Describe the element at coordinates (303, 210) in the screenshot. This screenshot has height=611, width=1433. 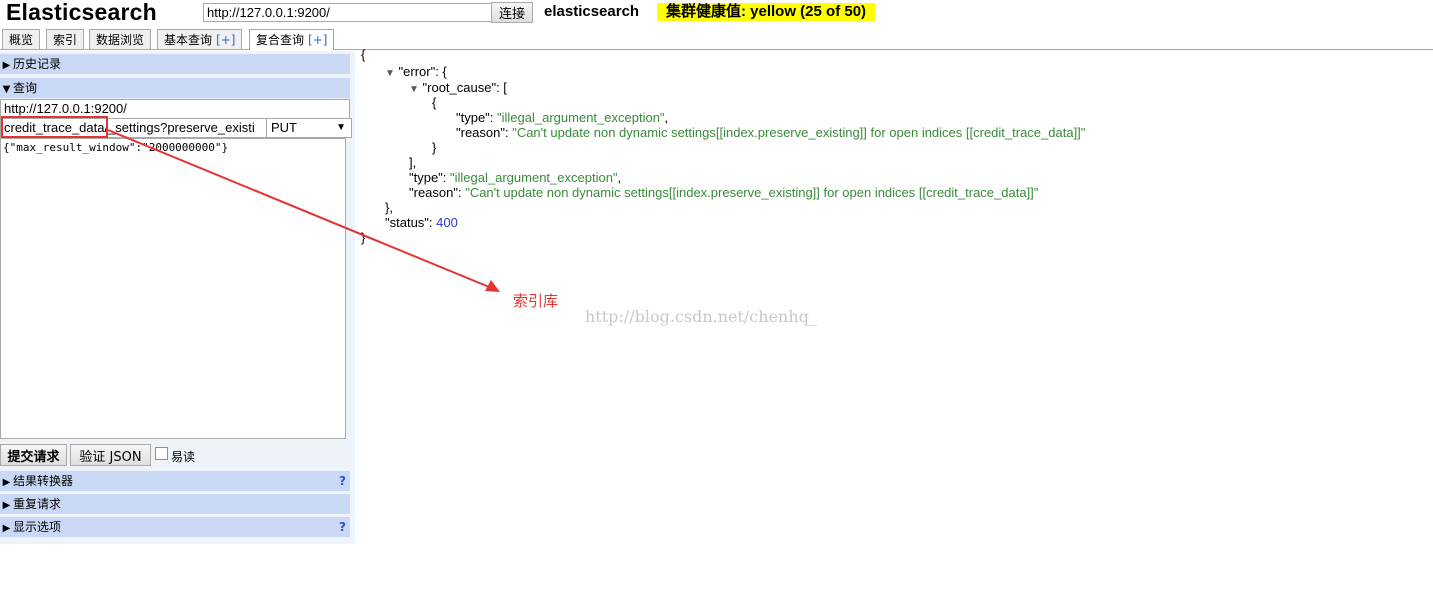
I see `annotation-arrow` at that location.